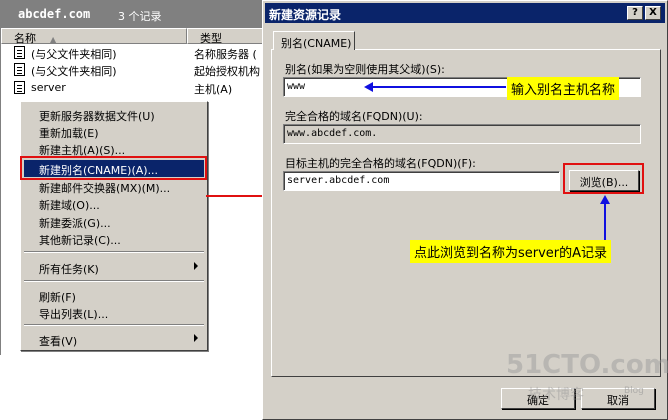 The height and width of the screenshot is (420, 668). What do you see at coordinates (114, 339) in the screenshot?
I see `menu-item-view: 查看(V)` at bounding box center [114, 339].